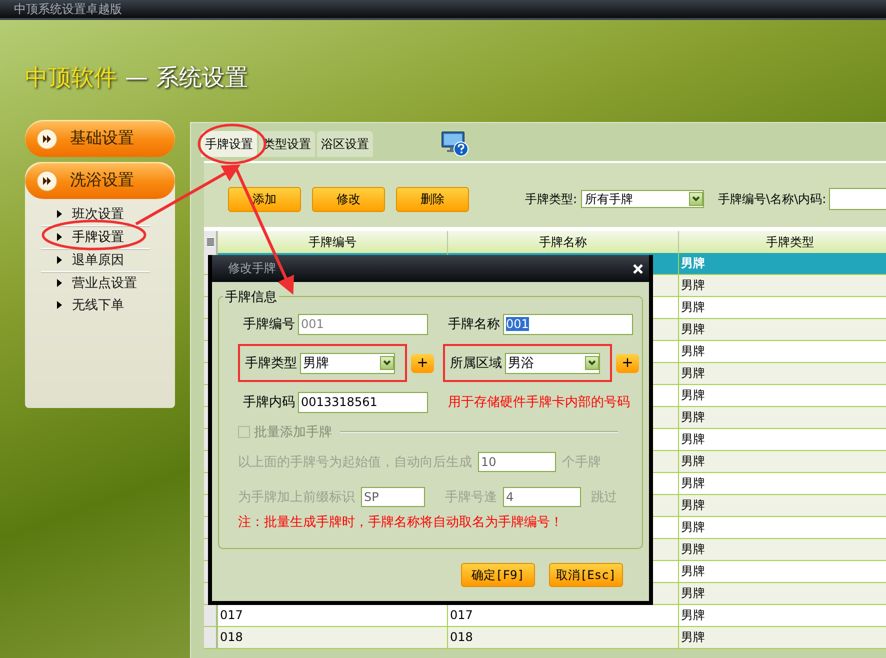  I want to click on toolbar-button: 修改, so click(348, 199).